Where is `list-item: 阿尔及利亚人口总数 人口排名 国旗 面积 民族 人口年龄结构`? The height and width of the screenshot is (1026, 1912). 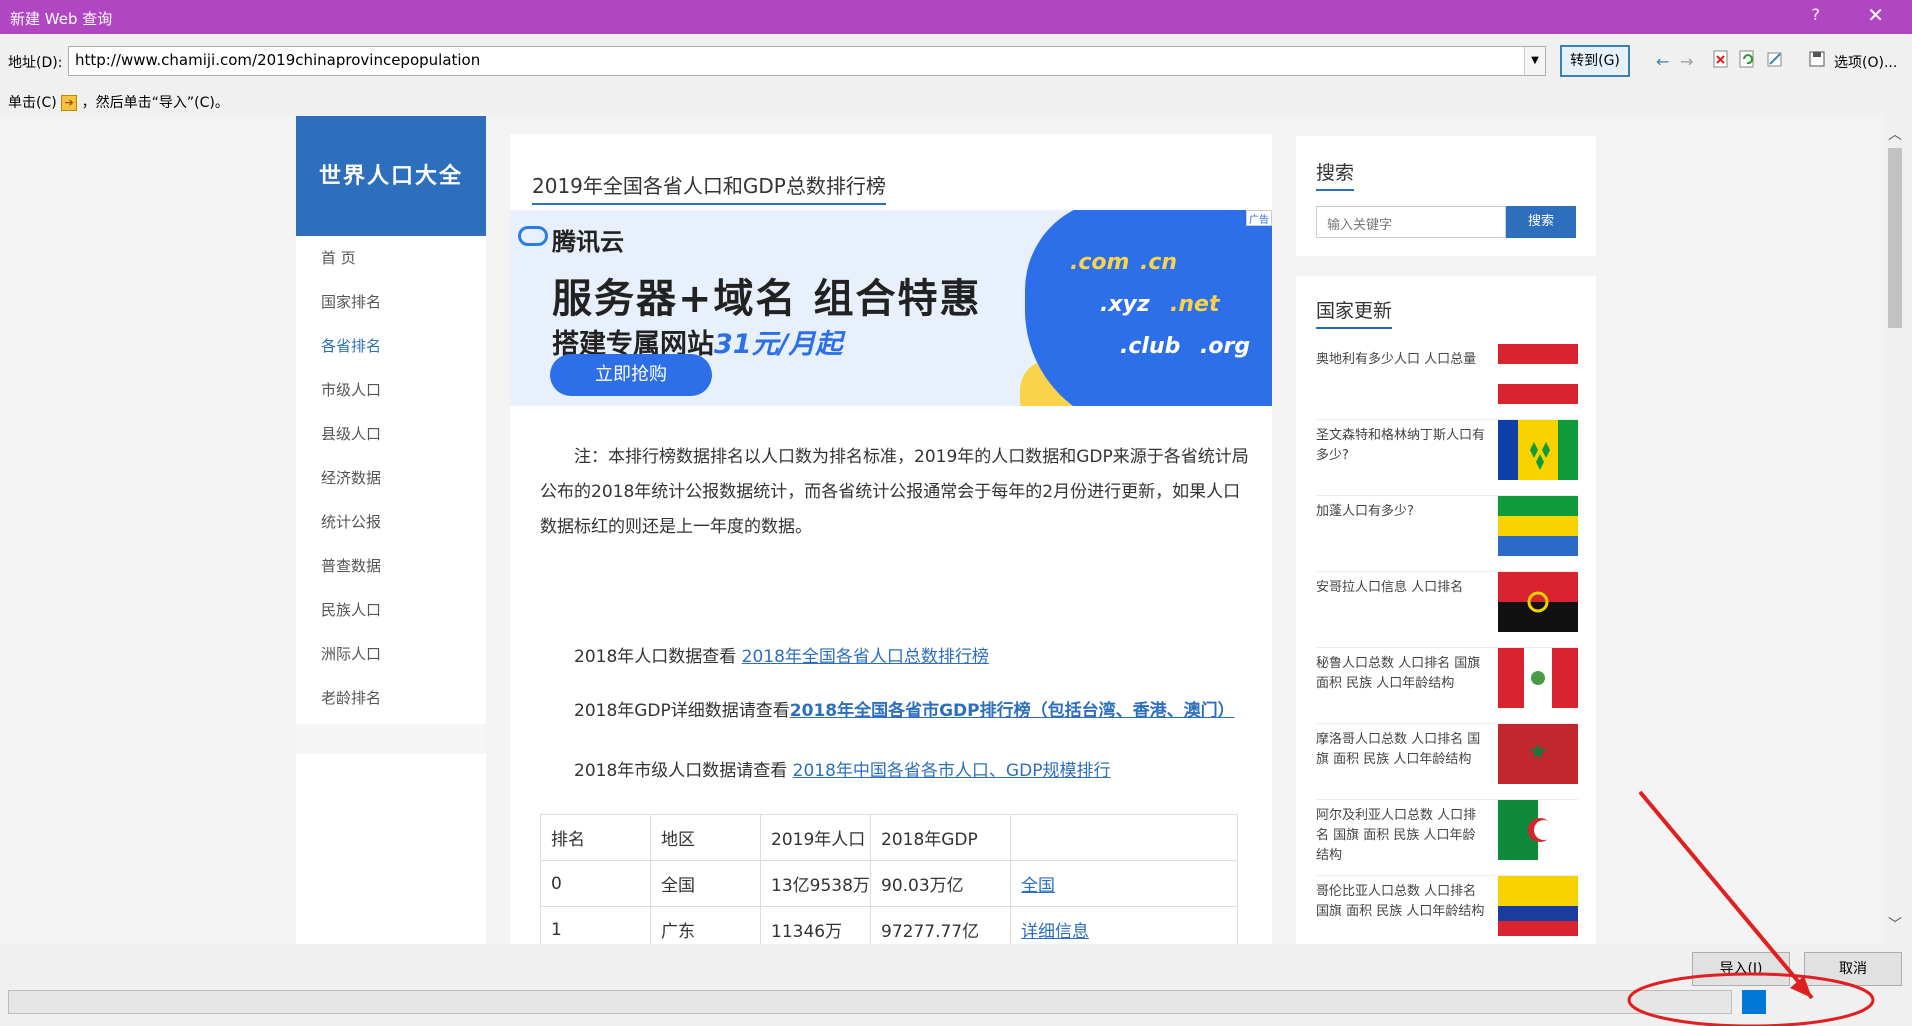 list-item: 阿尔及利亚人口总数 人口排名 国旗 面积 民族 人口年龄结构 is located at coordinates (1447, 838).